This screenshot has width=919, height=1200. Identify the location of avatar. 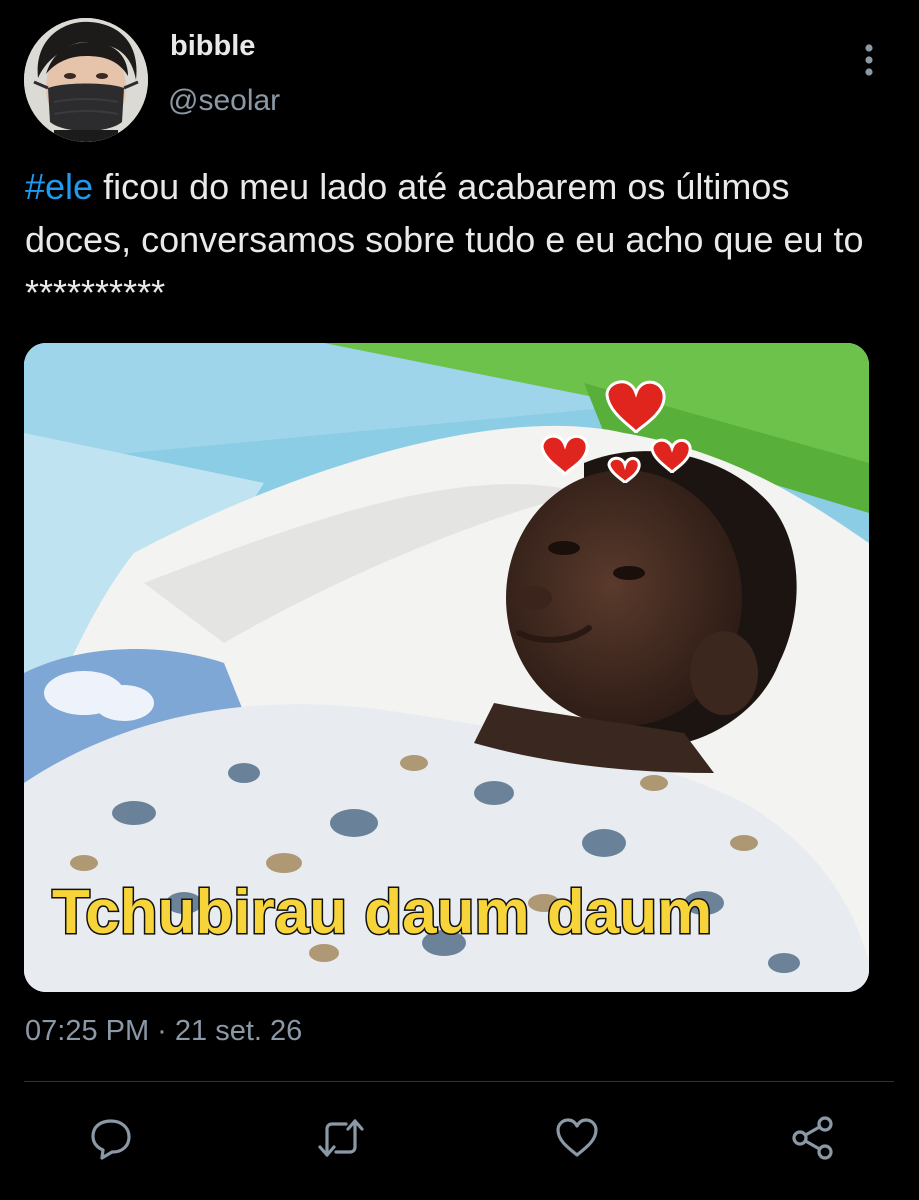
(86, 80).